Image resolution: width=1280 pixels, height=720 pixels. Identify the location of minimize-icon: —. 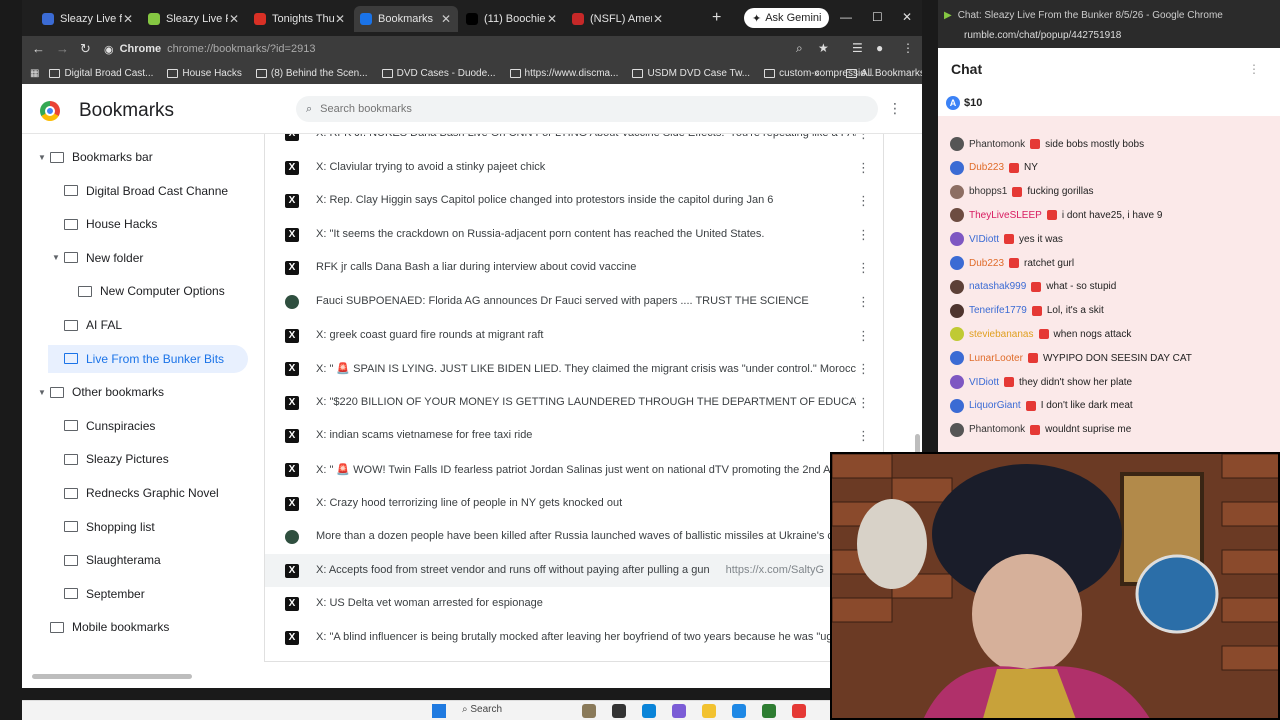
(846, 17).